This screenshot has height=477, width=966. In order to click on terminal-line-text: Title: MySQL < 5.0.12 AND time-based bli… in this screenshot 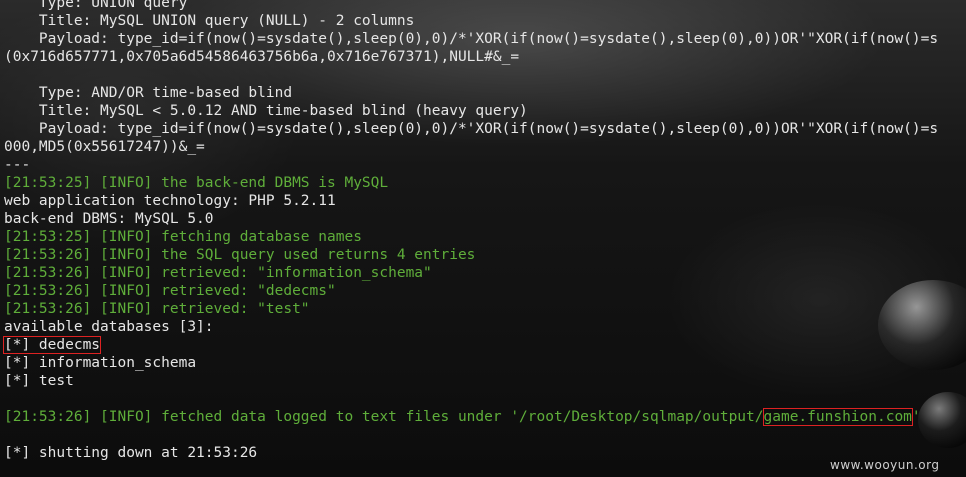, I will do `click(266, 111)`.